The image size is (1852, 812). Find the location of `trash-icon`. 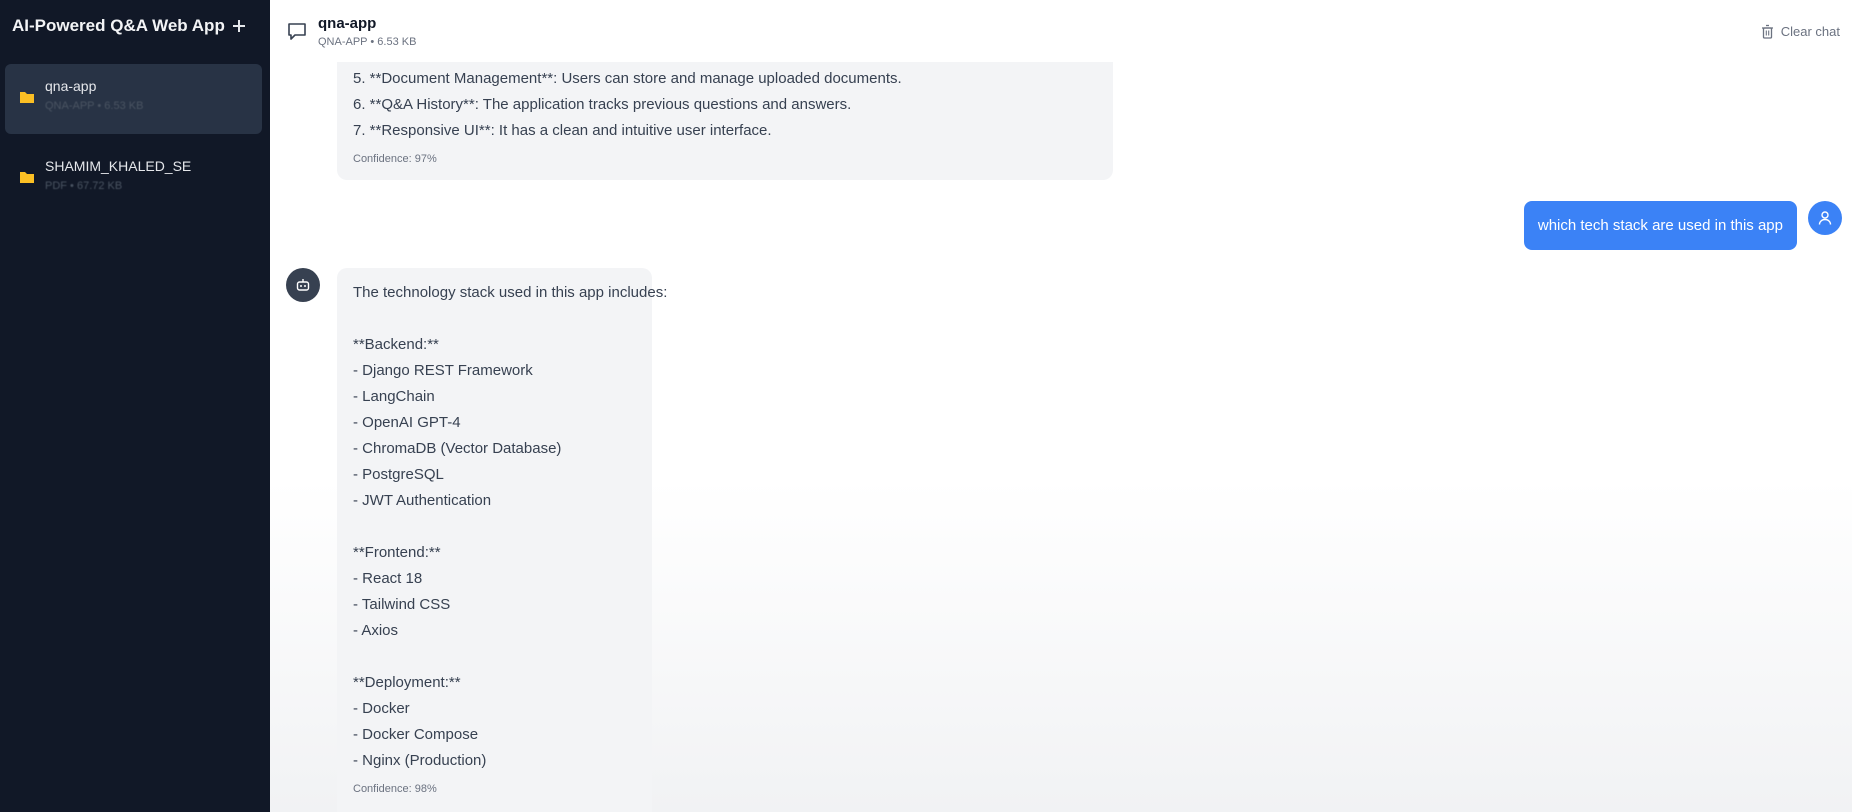

trash-icon is located at coordinates (1767, 31).